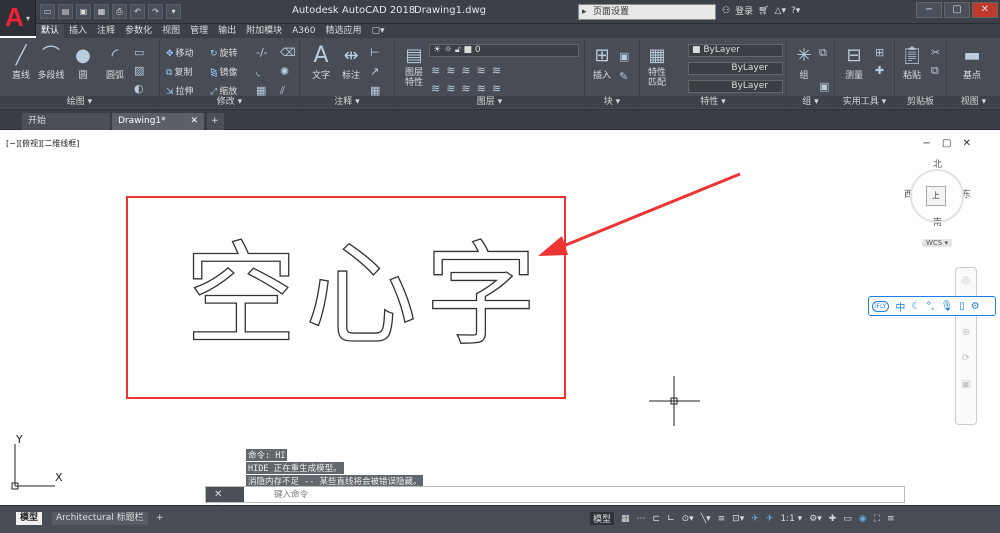  Describe the element at coordinates (51, 62) in the screenshot. I see `polyline-button: ⌒ 多段线` at that location.